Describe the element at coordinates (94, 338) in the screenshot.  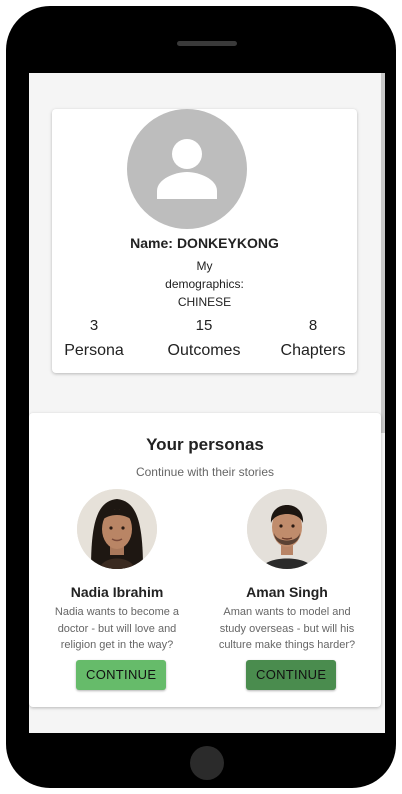
I see `stat-persona: 3 Persona` at that location.